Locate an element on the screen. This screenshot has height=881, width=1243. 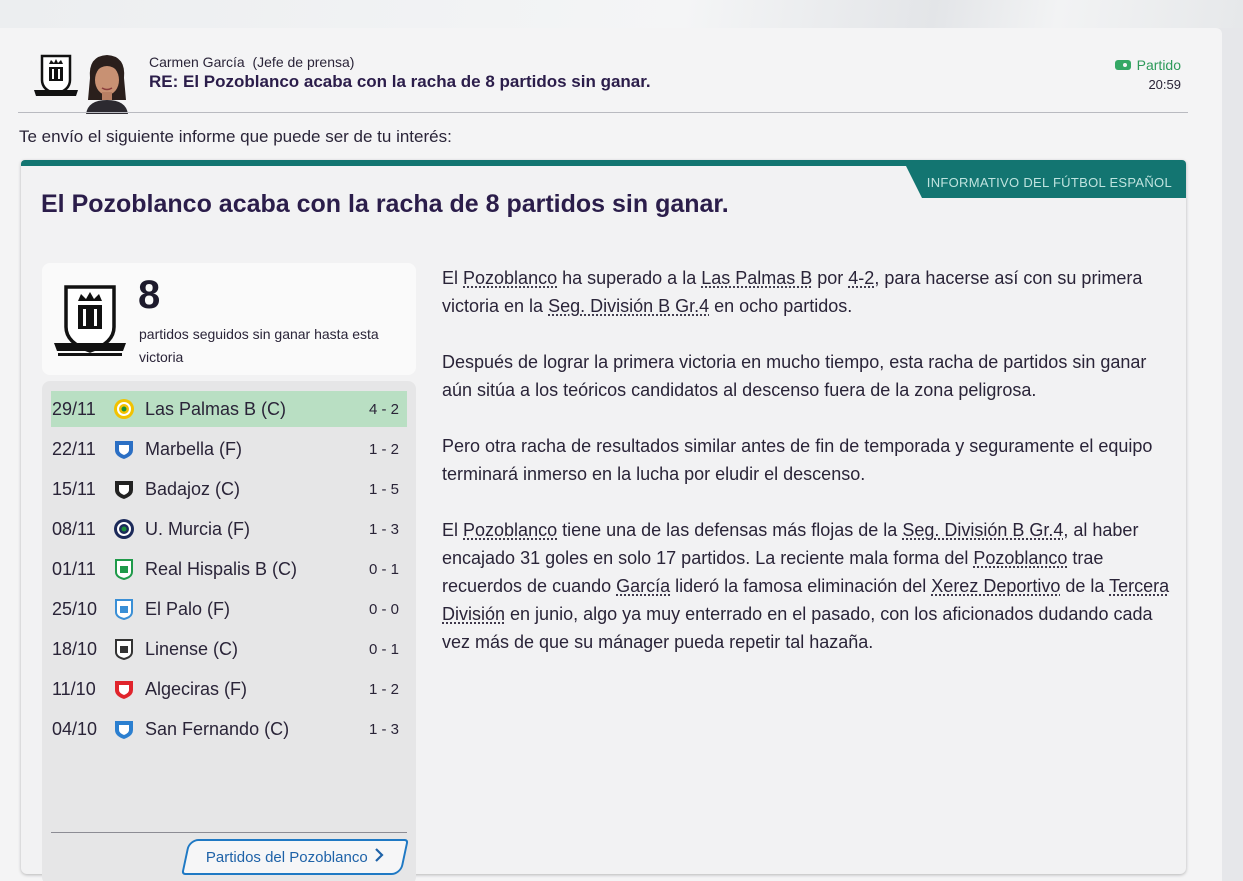
result-date: 01/11 is located at coordinates (74, 568).